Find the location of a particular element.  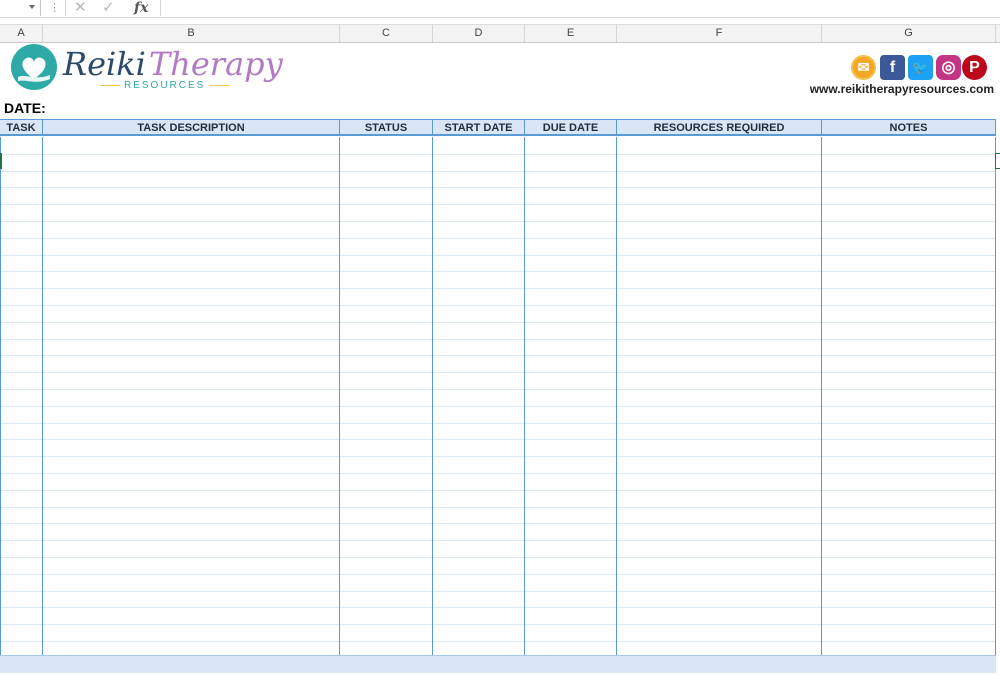

selected-cell-edge is located at coordinates (997, 161).